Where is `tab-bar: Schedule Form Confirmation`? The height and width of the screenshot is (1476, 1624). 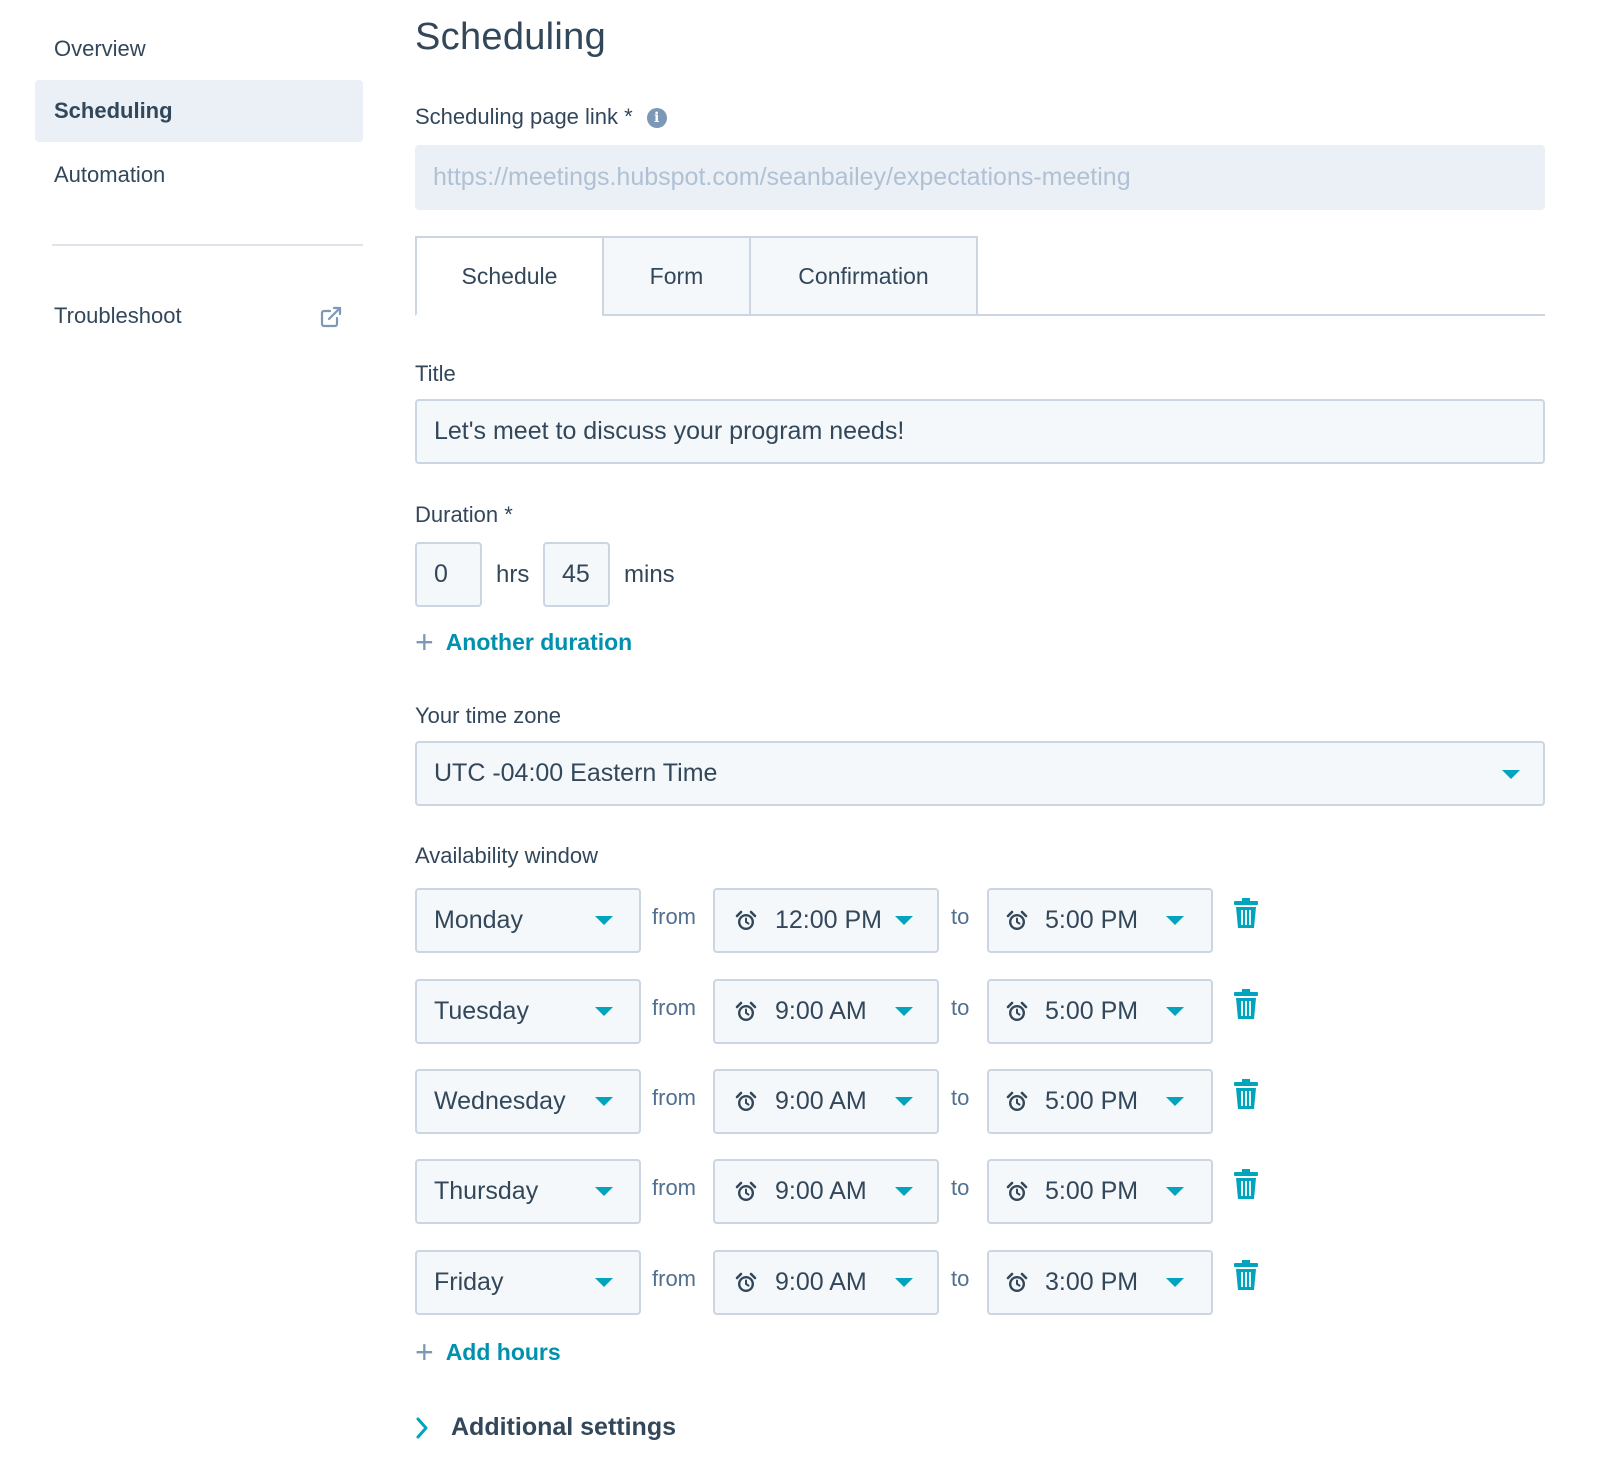 tab-bar: Schedule Form Confirmation is located at coordinates (980, 276).